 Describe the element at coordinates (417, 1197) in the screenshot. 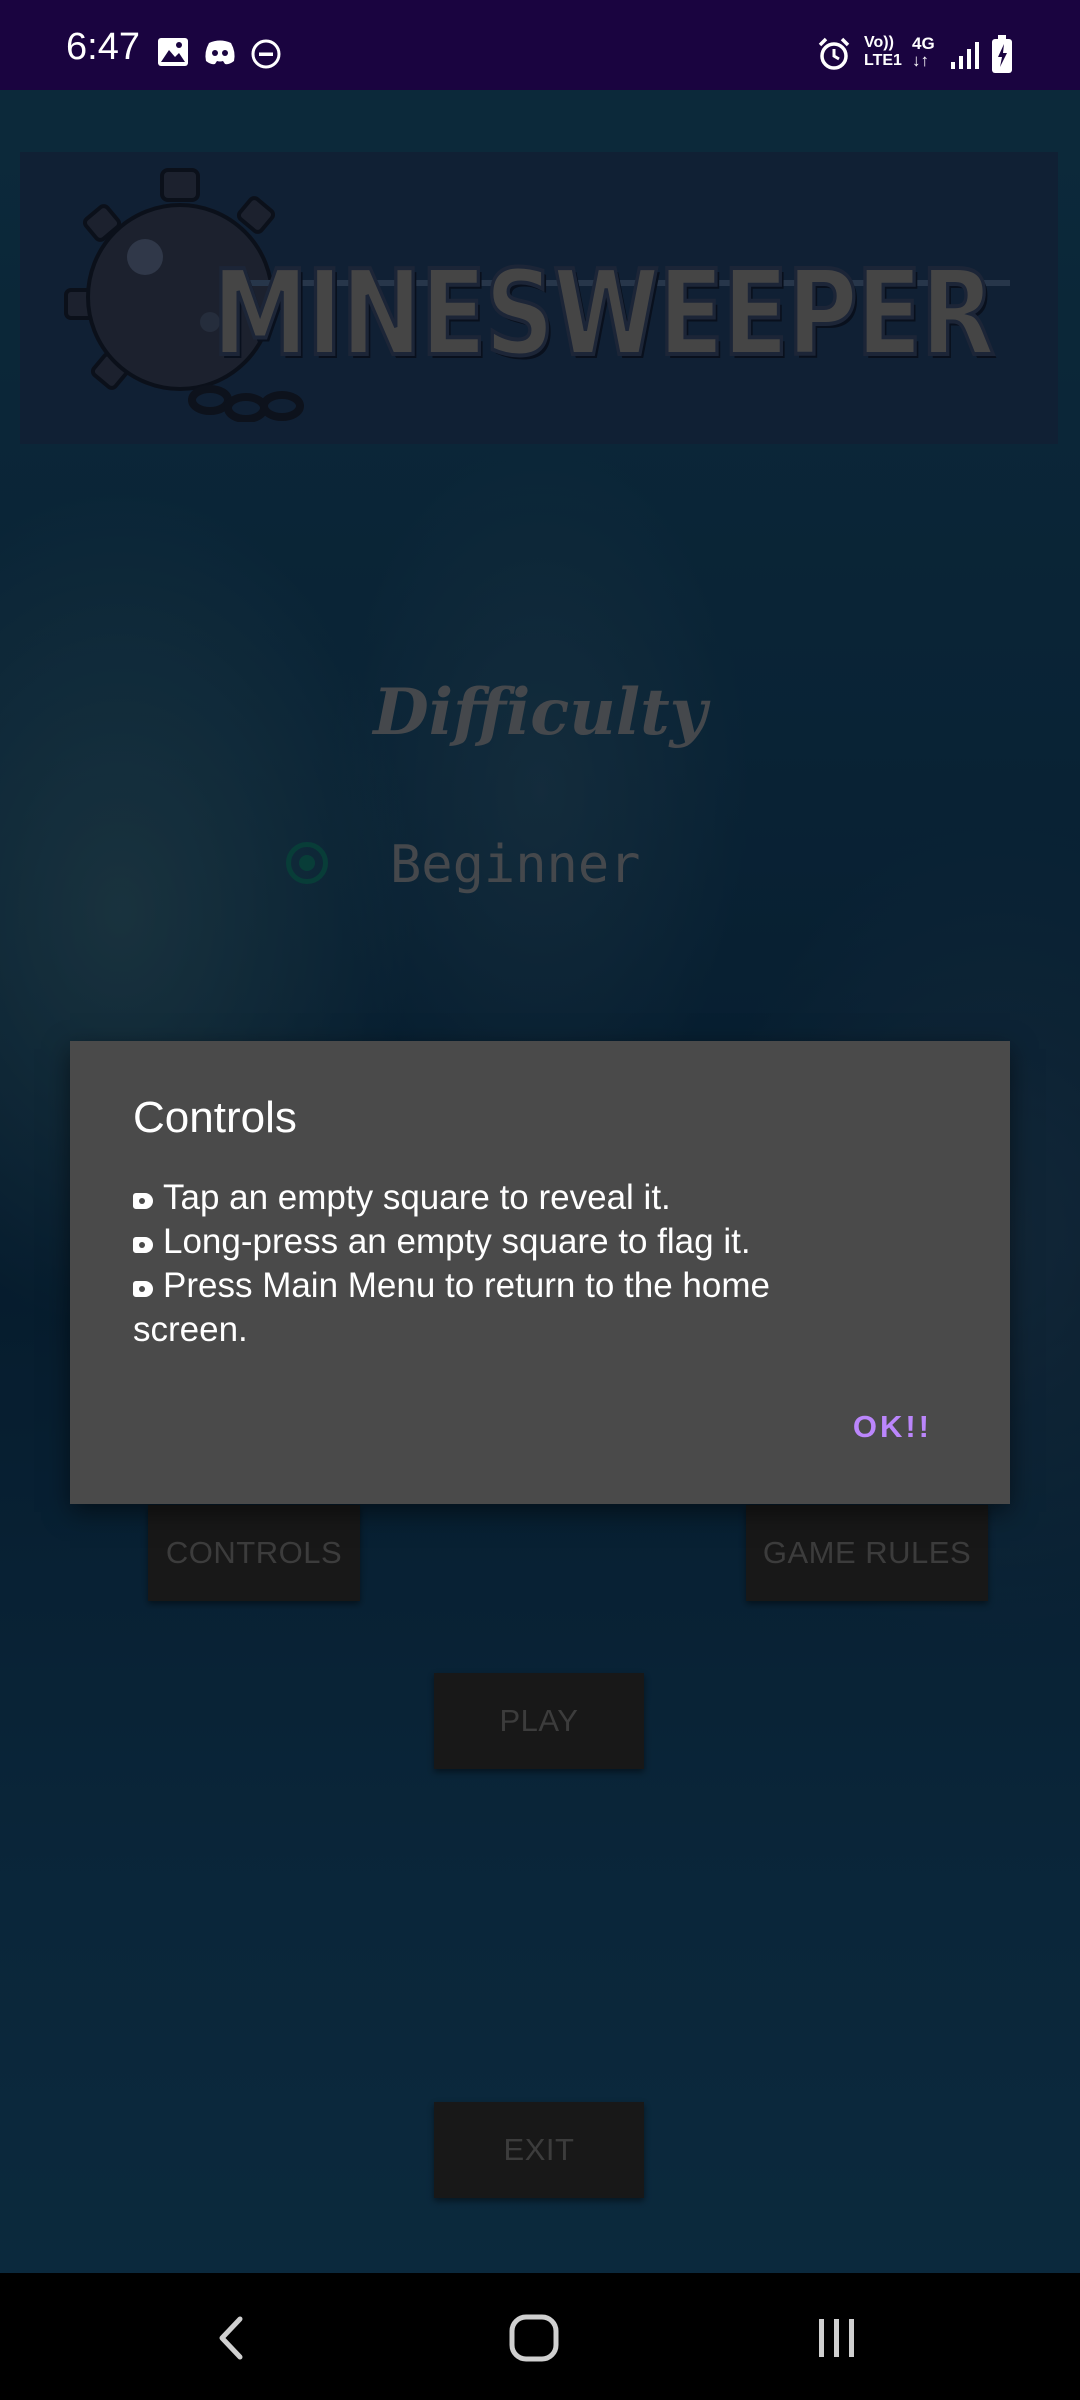

I see `dialog-line-text: Tap an empty square to reveal it.` at that location.